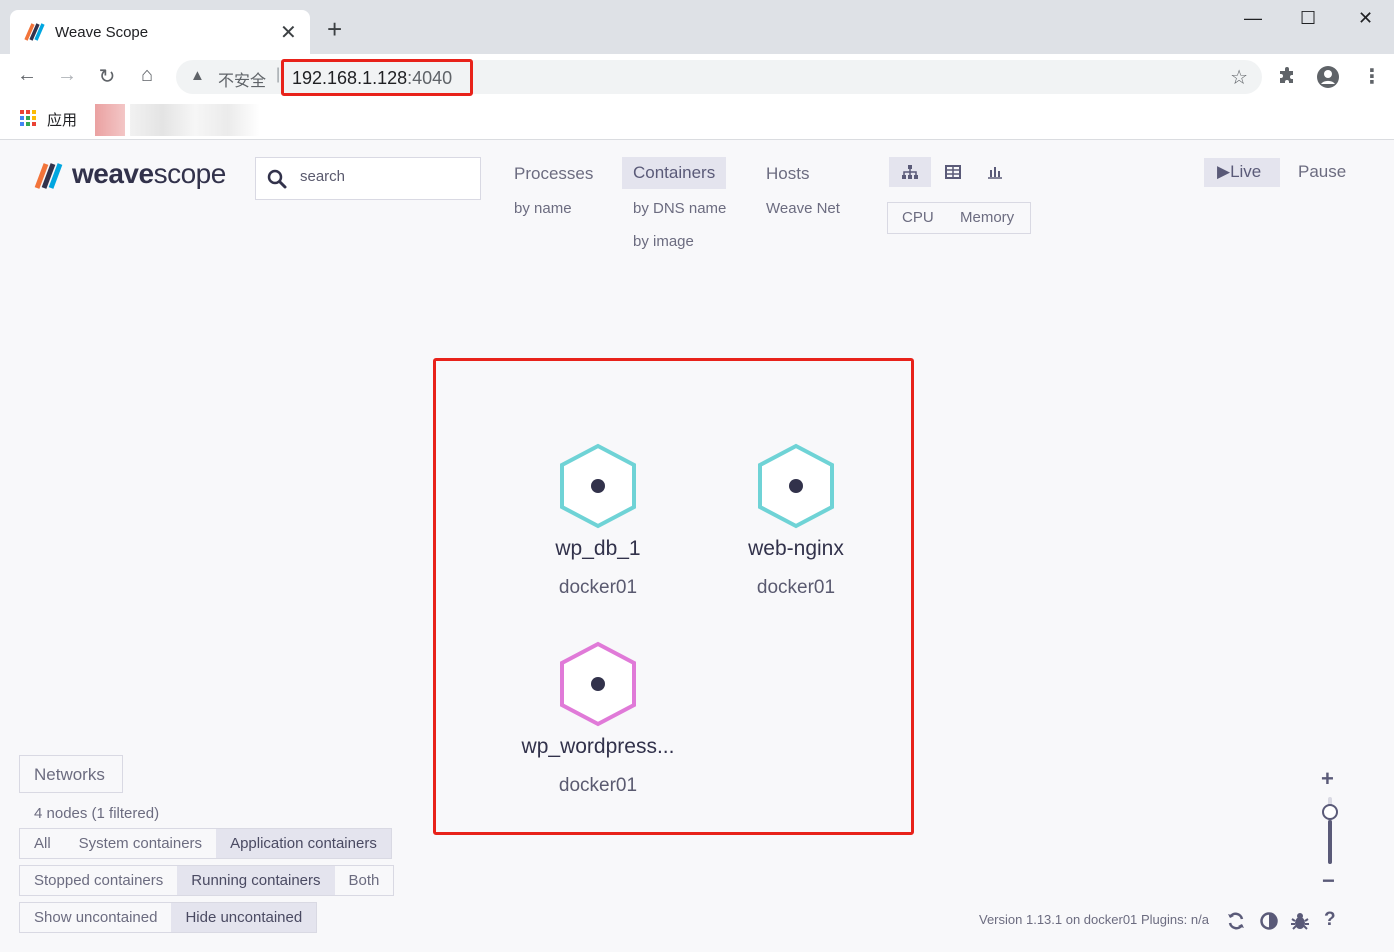 The image size is (1394, 952). What do you see at coordinates (334, 29) in the screenshot?
I see `new-tab-button: +` at bounding box center [334, 29].